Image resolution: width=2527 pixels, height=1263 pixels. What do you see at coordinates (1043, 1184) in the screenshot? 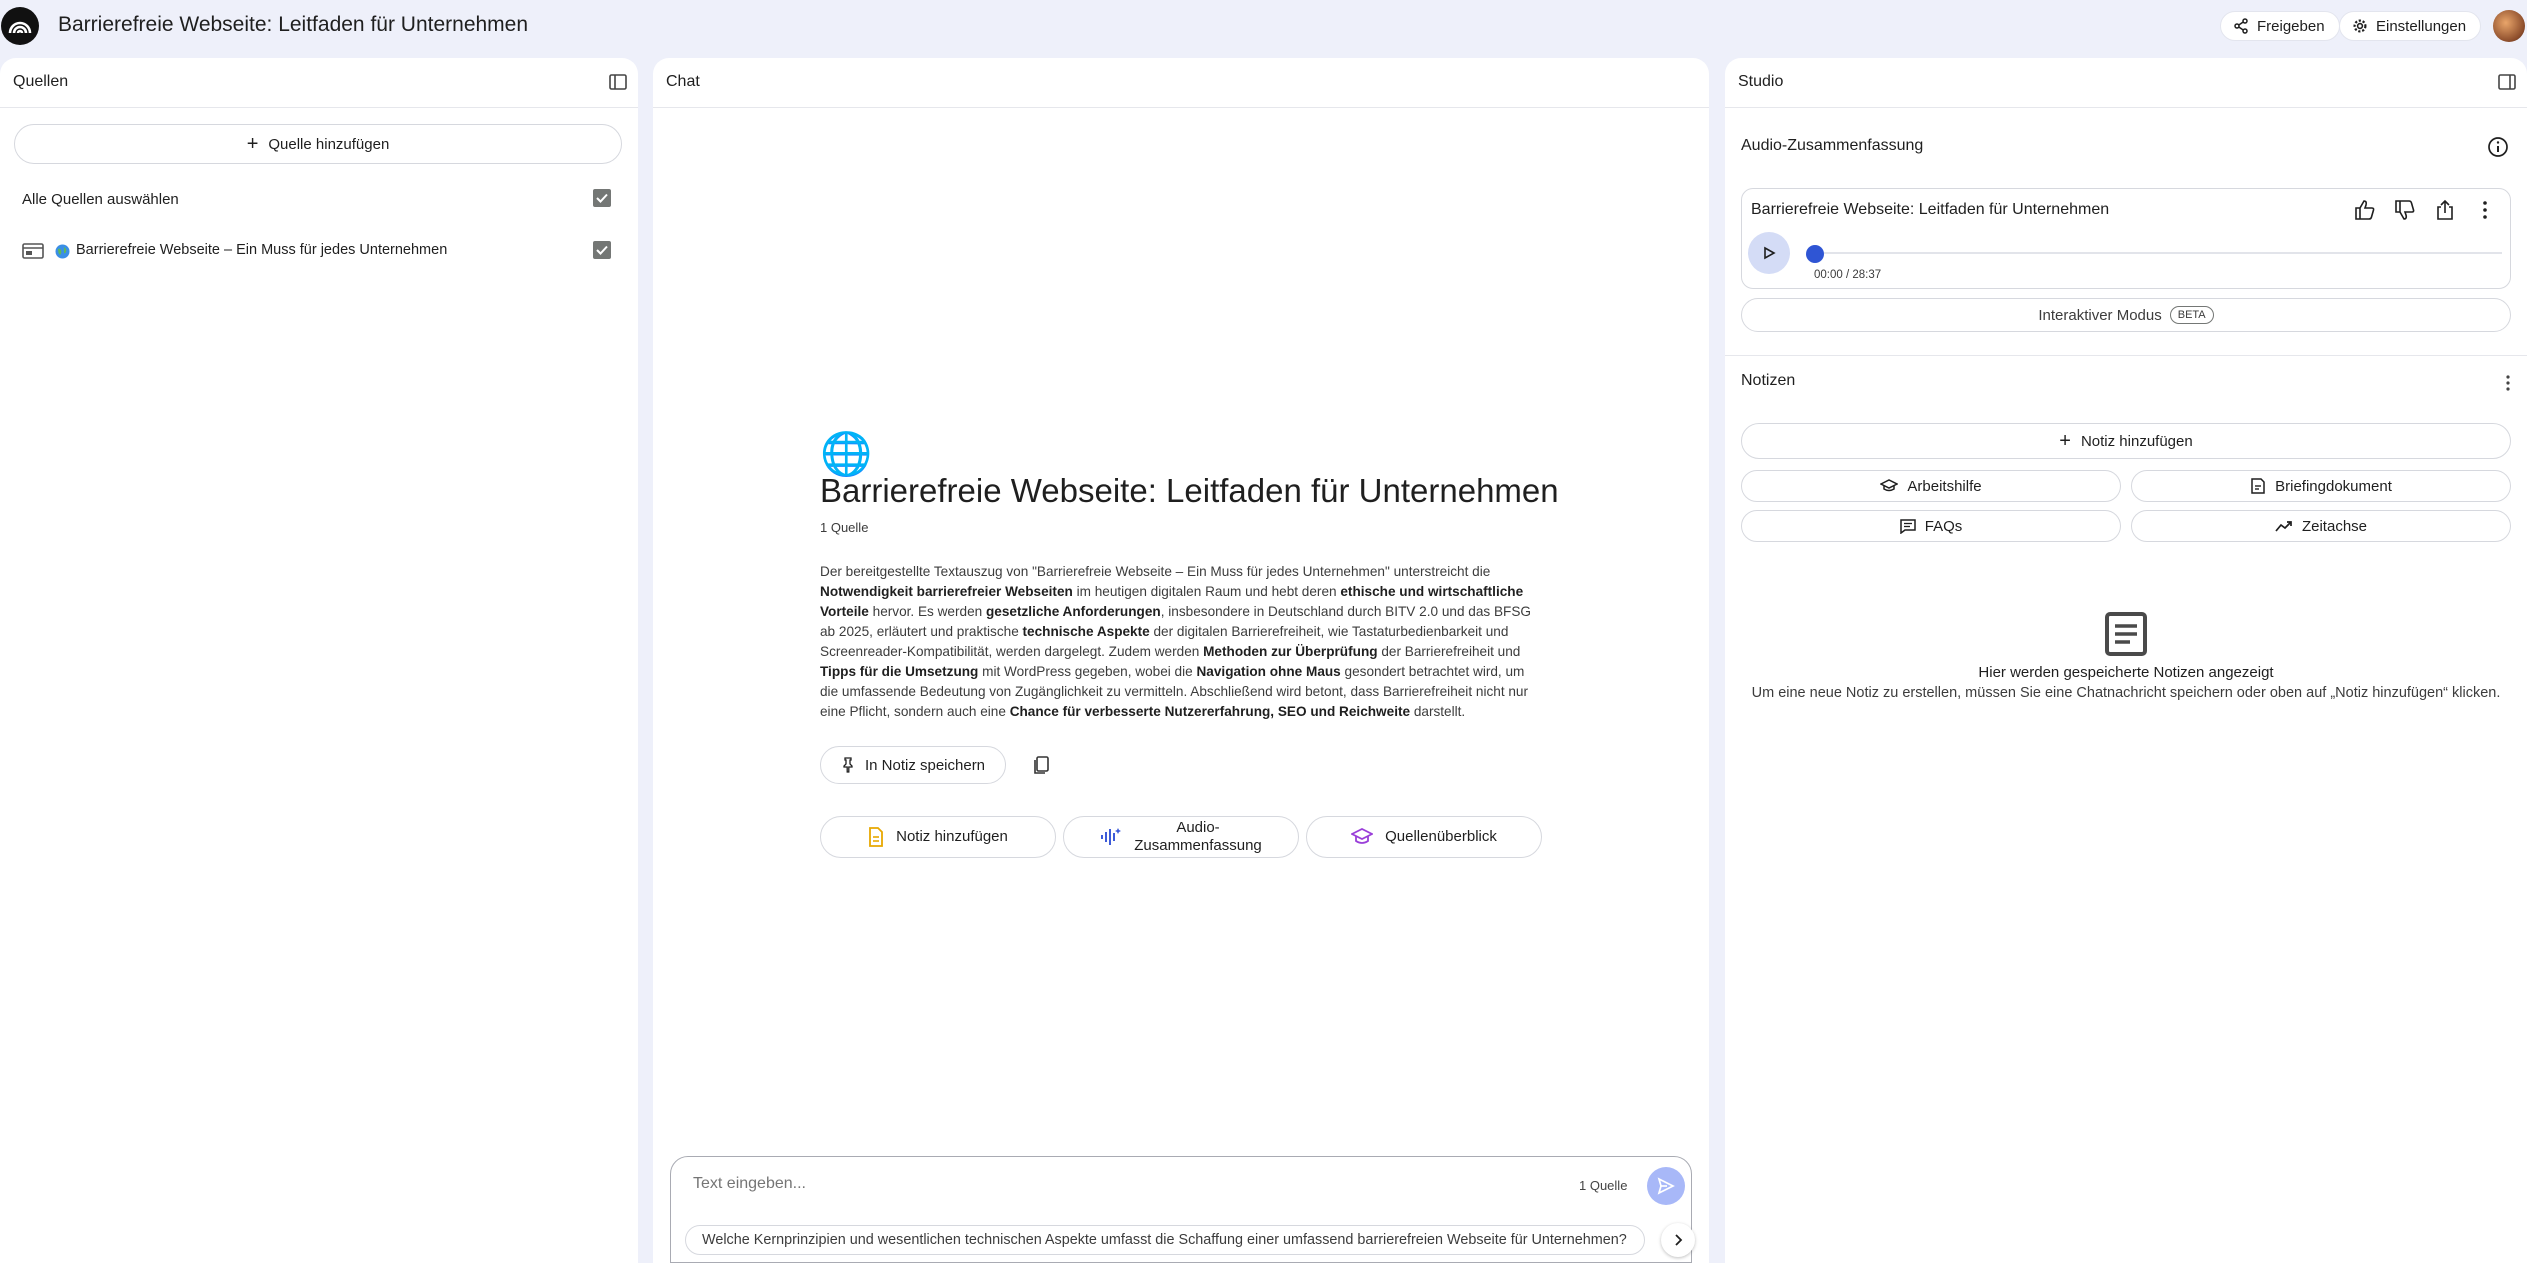
I see `chat-input` at bounding box center [1043, 1184].